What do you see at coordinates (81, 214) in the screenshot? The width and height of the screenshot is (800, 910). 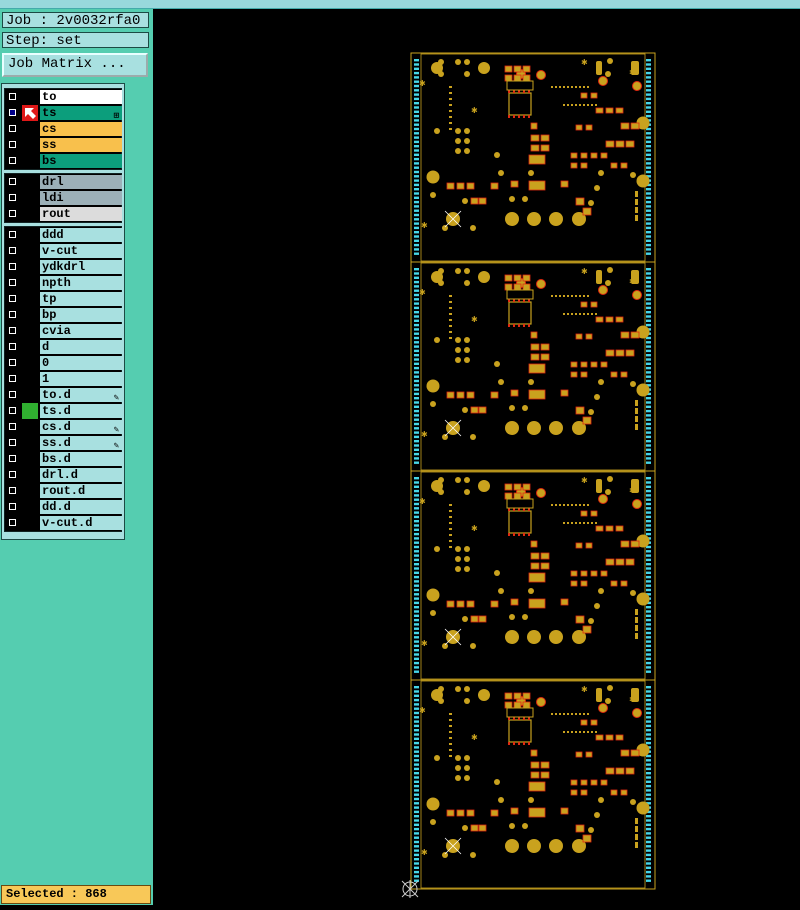 I see `layer-name: rout` at bounding box center [81, 214].